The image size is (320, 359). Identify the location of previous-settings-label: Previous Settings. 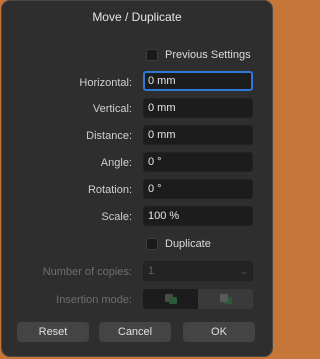
(208, 55).